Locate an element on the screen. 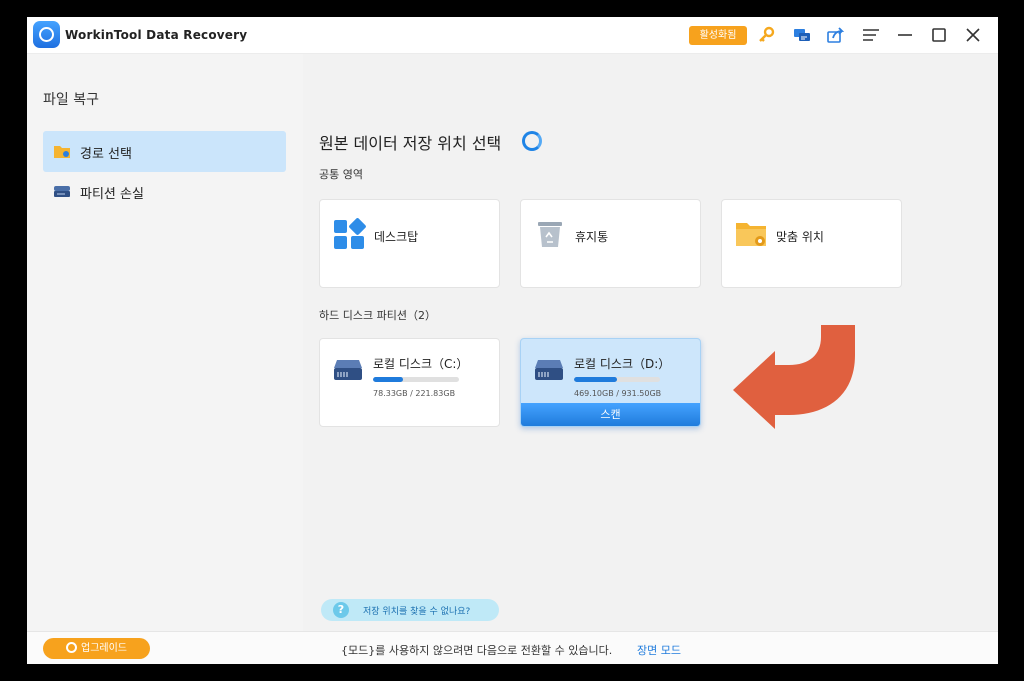 The height and width of the screenshot is (681, 1024). chat-icon is located at coordinates (802, 35).